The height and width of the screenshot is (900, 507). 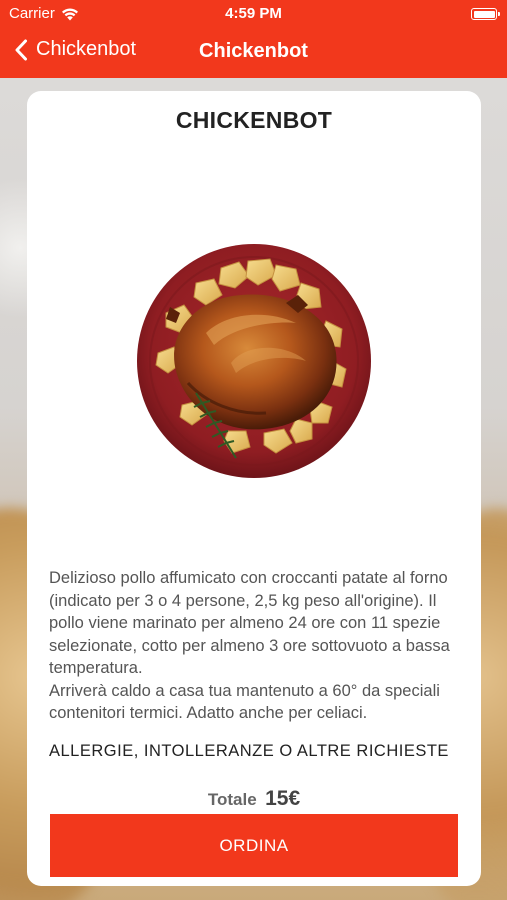 I want to click on back-button-label: Chickenbot, so click(x=86, y=49).